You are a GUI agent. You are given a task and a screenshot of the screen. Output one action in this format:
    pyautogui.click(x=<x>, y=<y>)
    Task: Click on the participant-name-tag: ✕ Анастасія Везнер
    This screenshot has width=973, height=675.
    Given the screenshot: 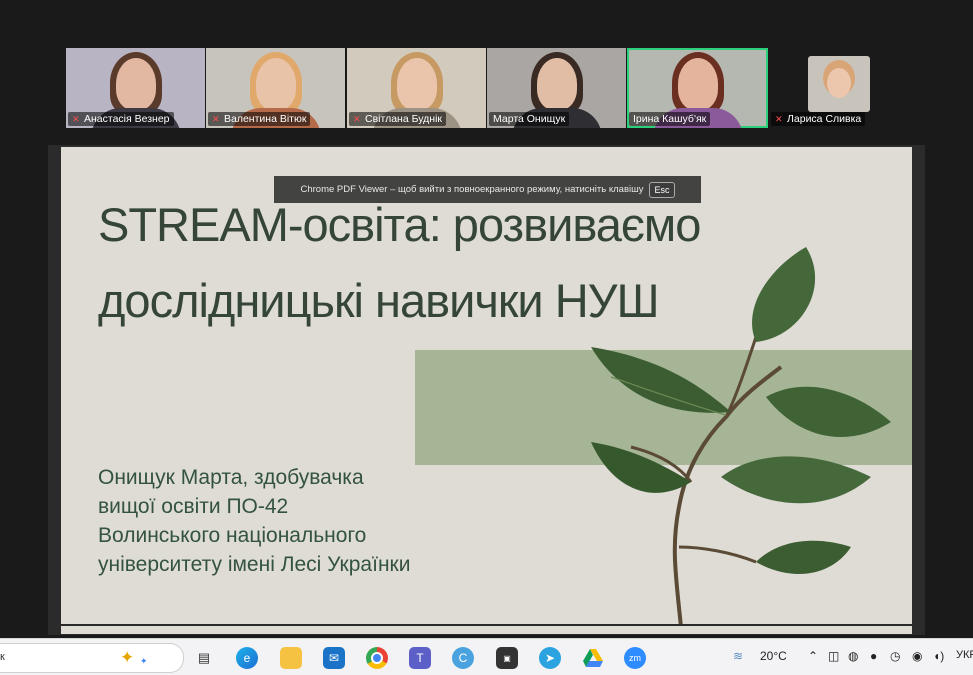 What is the action you would take?
    pyautogui.click(x=121, y=119)
    